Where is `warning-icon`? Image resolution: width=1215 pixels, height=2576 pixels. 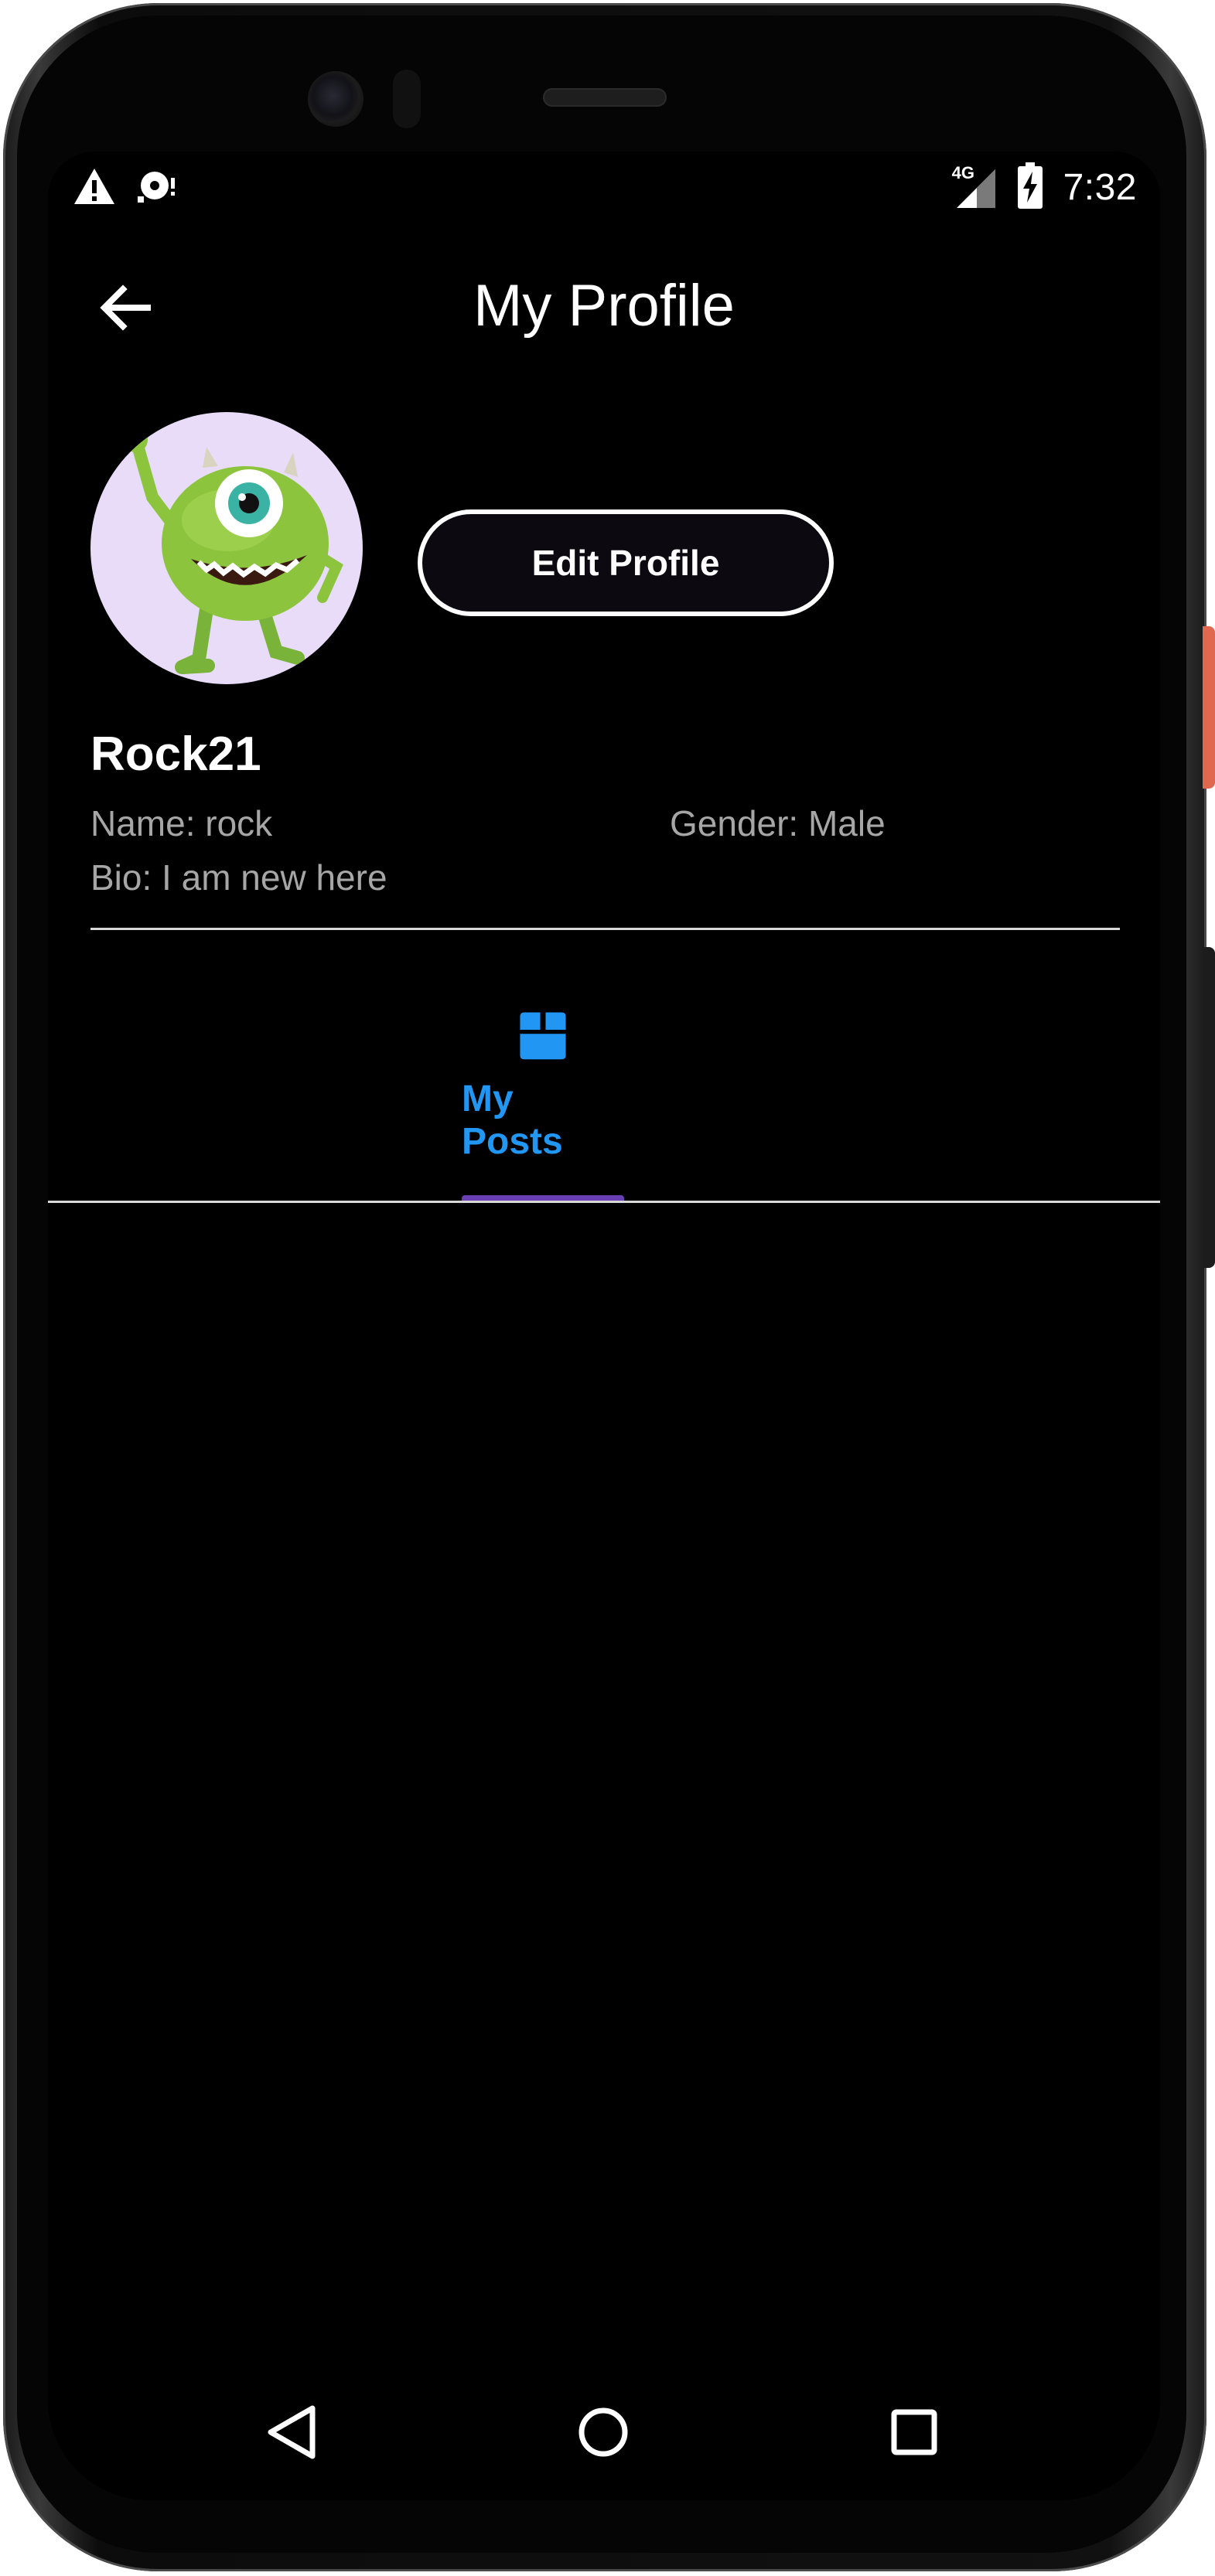 warning-icon is located at coordinates (94, 188).